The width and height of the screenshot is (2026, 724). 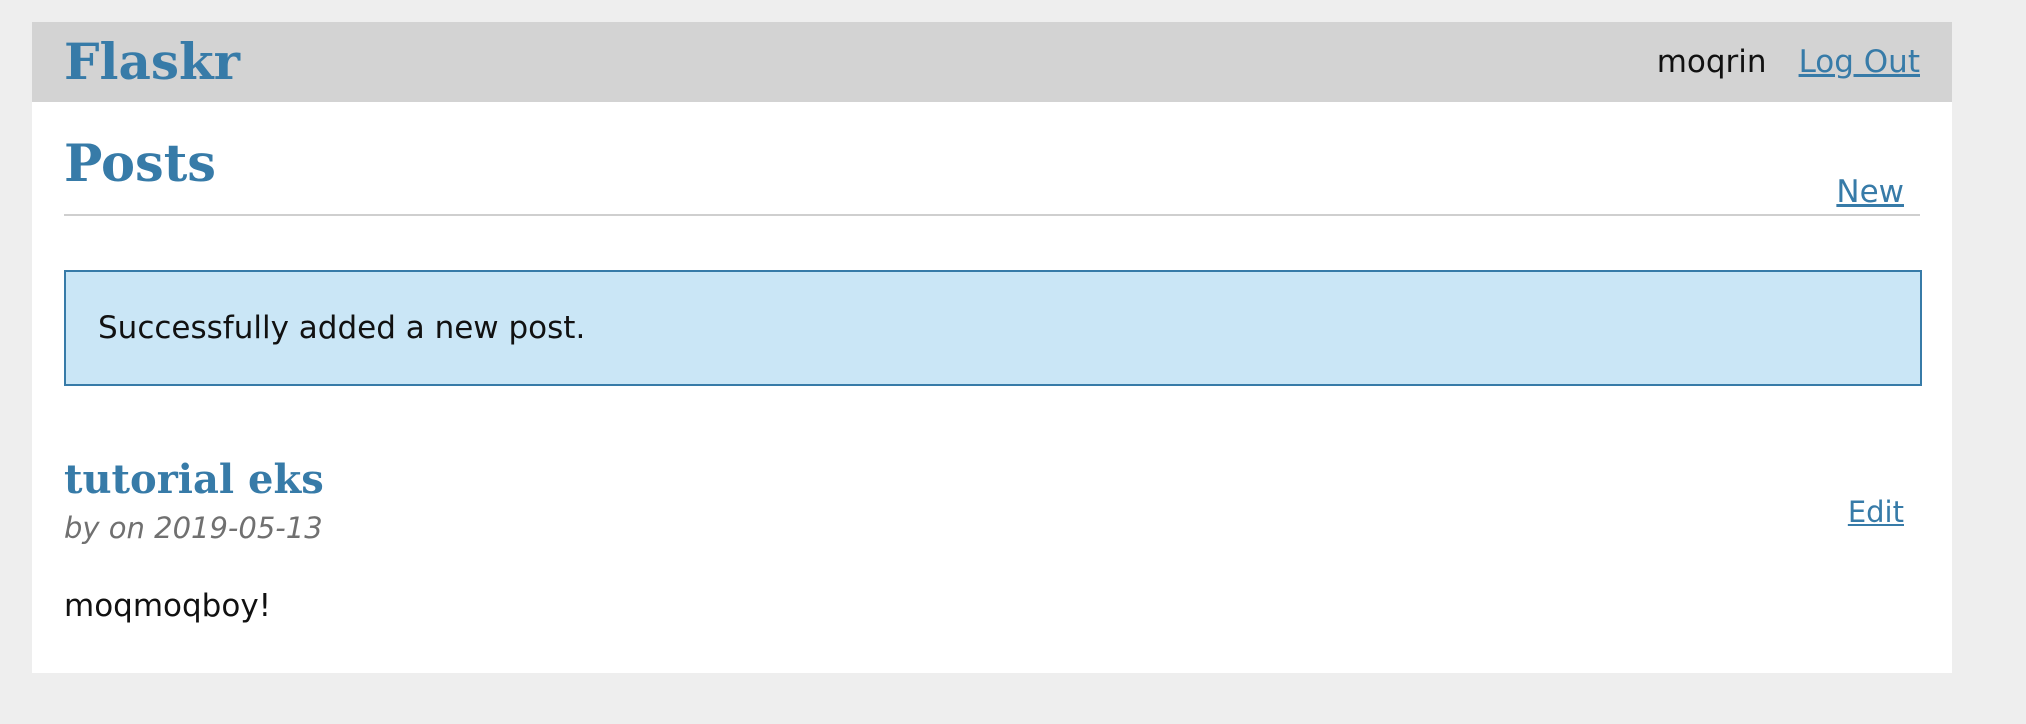 I want to click on nav-user-area: moqrin Log Out, so click(x=1788, y=62).